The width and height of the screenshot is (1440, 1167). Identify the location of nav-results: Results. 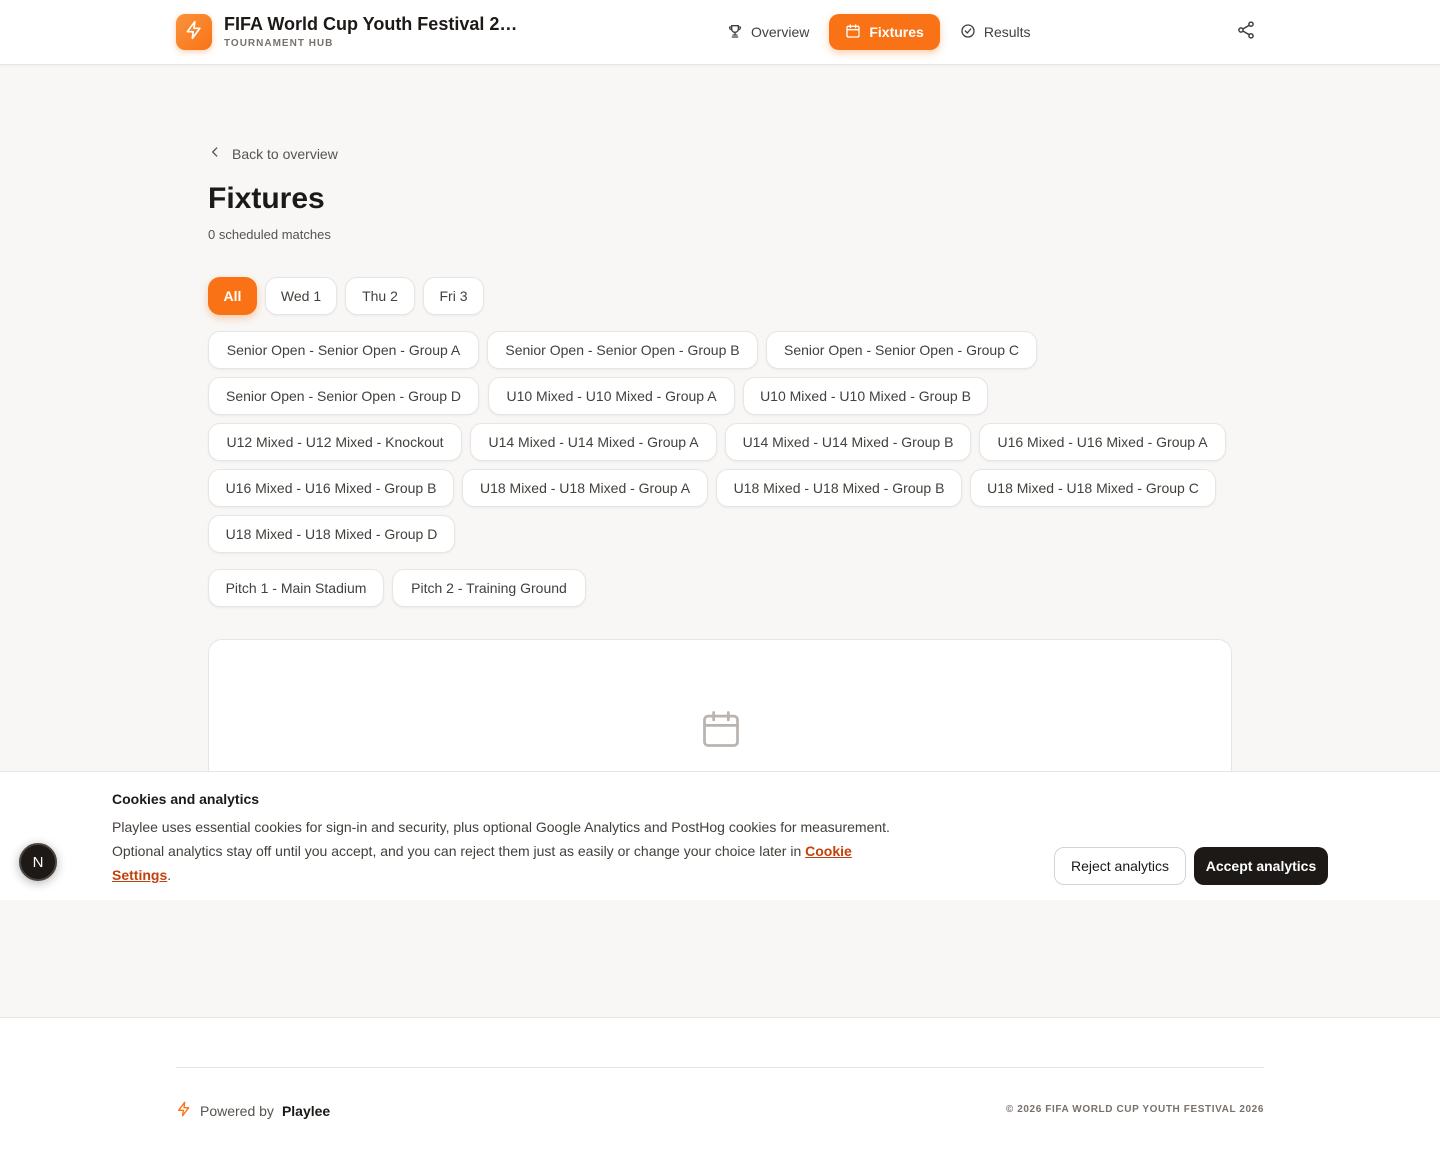
(995, 32).